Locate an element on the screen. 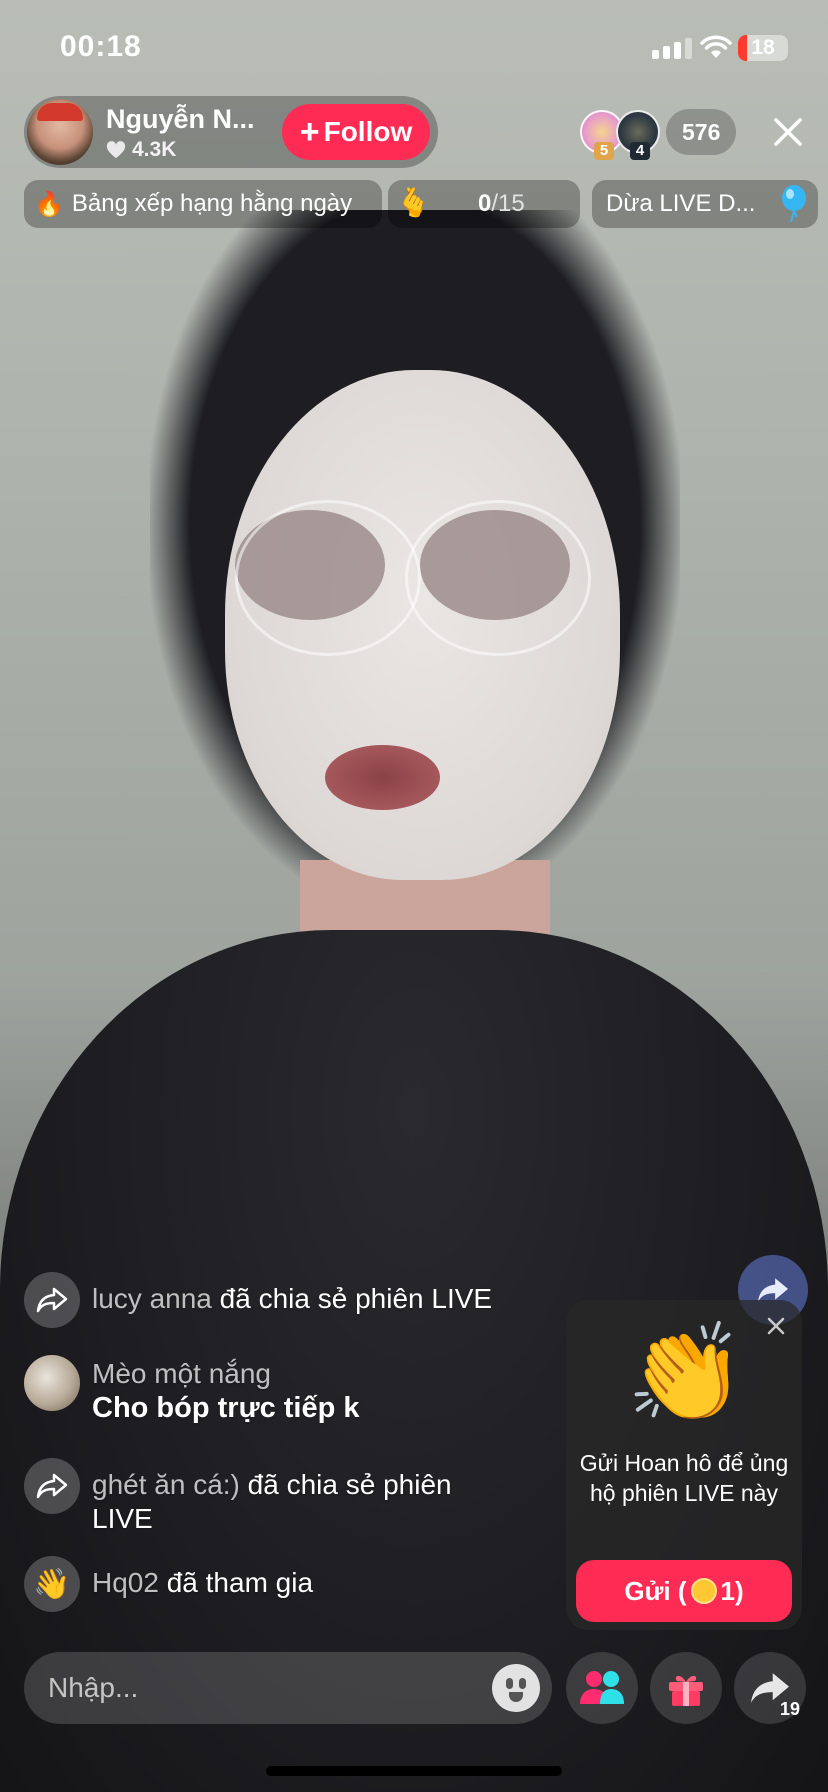 Image resolution: width=828 pixels, height=1792 pixels. comment-user: lucy anna is located at coordinates (152, 1298).